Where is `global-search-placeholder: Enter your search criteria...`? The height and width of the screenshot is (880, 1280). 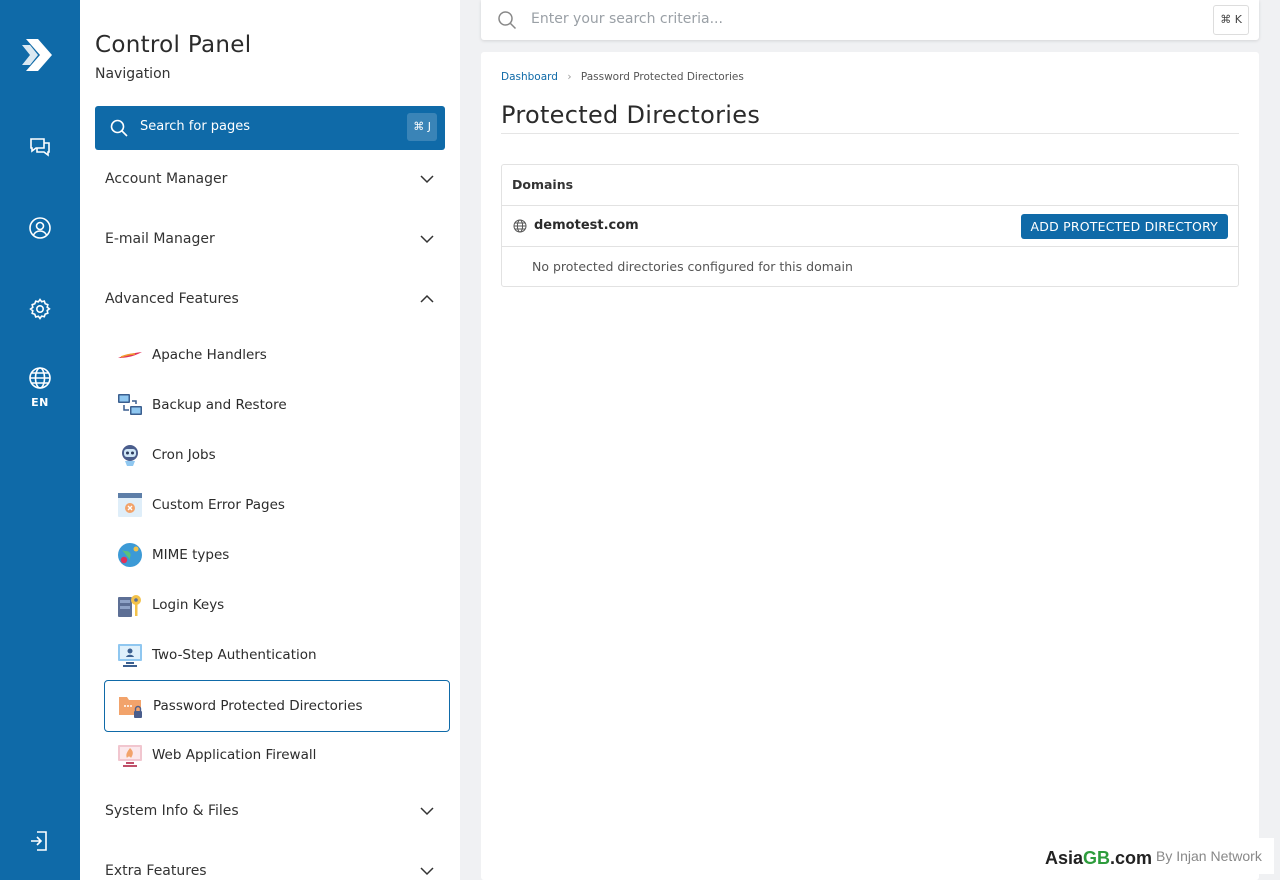
global-search-placeholder: Enter your search criteria... is located at coordinates (627, 19).